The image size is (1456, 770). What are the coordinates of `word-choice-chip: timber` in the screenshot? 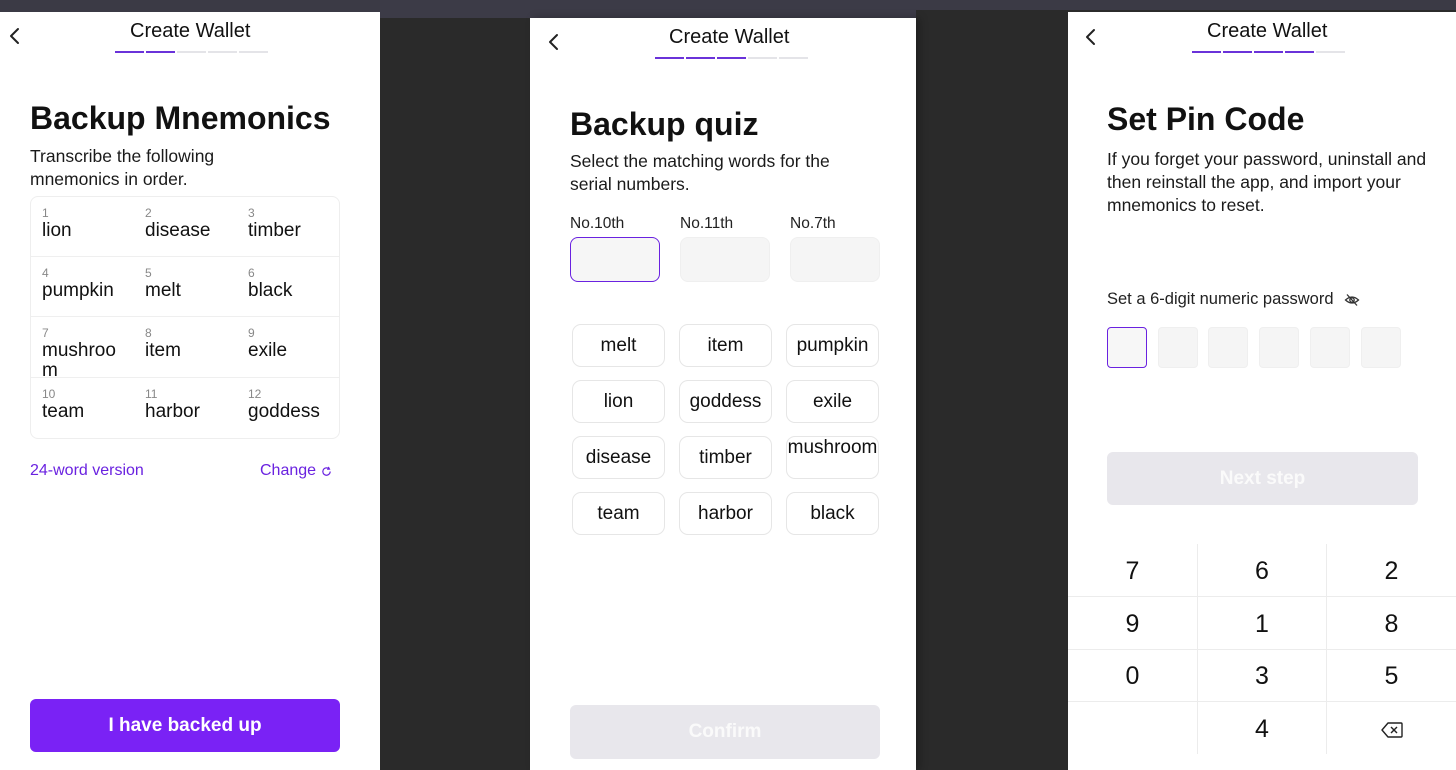 It's located at (725, 457).